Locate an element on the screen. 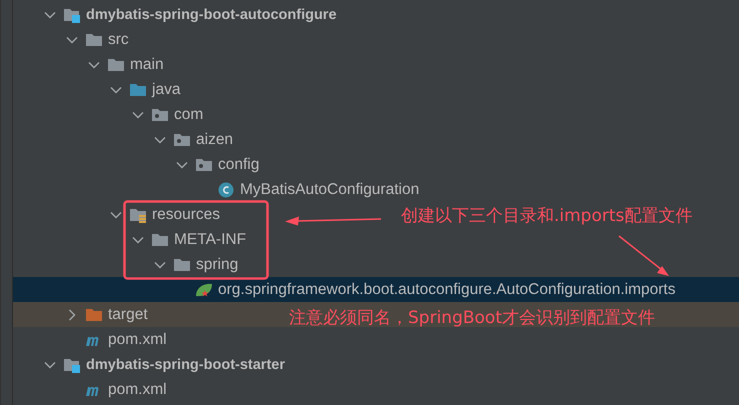 This screenshot has height=405, width=739. file-name: resources is located at coordinates (186, 215).